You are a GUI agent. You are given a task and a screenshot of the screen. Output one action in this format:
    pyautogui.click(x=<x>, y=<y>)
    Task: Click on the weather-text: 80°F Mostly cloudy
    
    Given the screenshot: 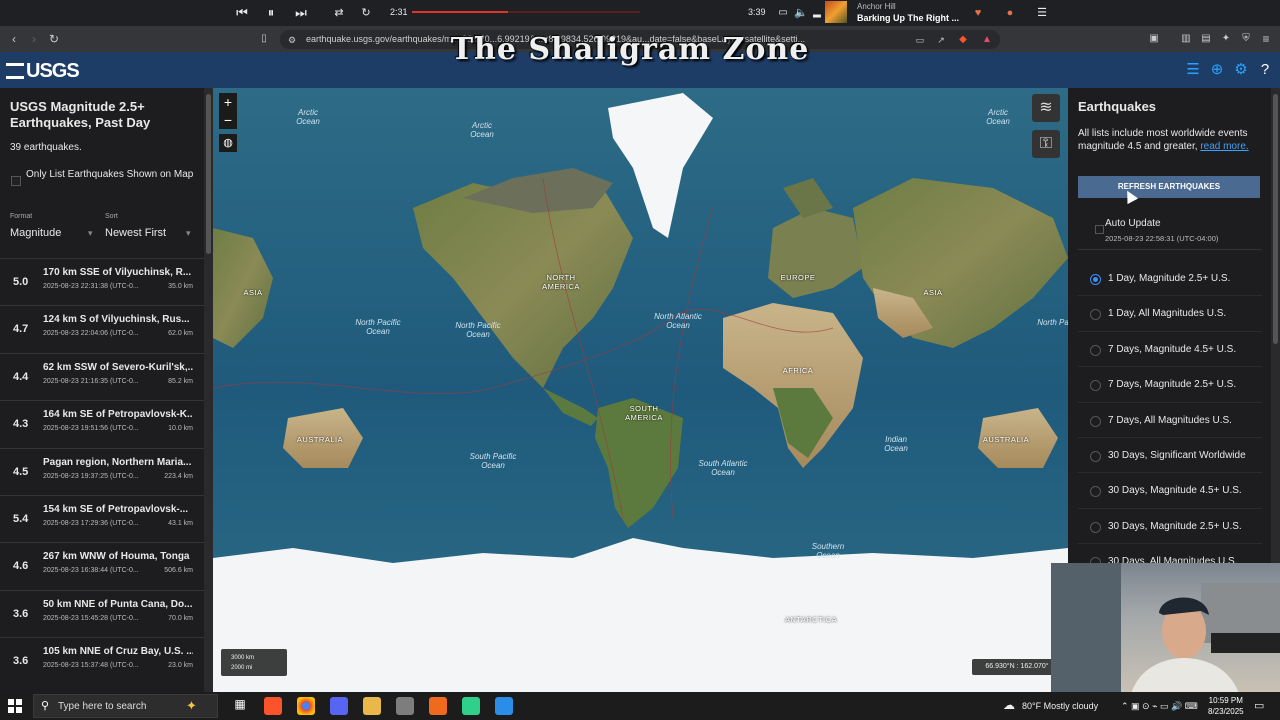 What is the action you would take?
    pyautogui.click(x=1060, y=706)
    